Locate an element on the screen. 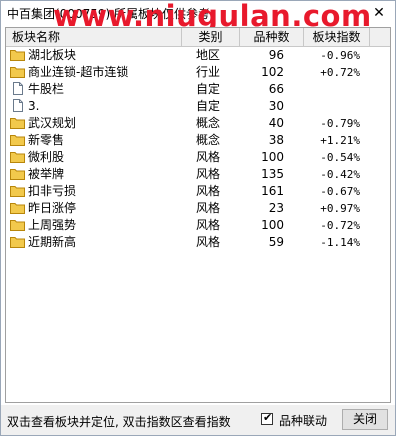 The width and height of the screenshot is (396, 436). count-cell: 135 is located at coordinates (272, 174).